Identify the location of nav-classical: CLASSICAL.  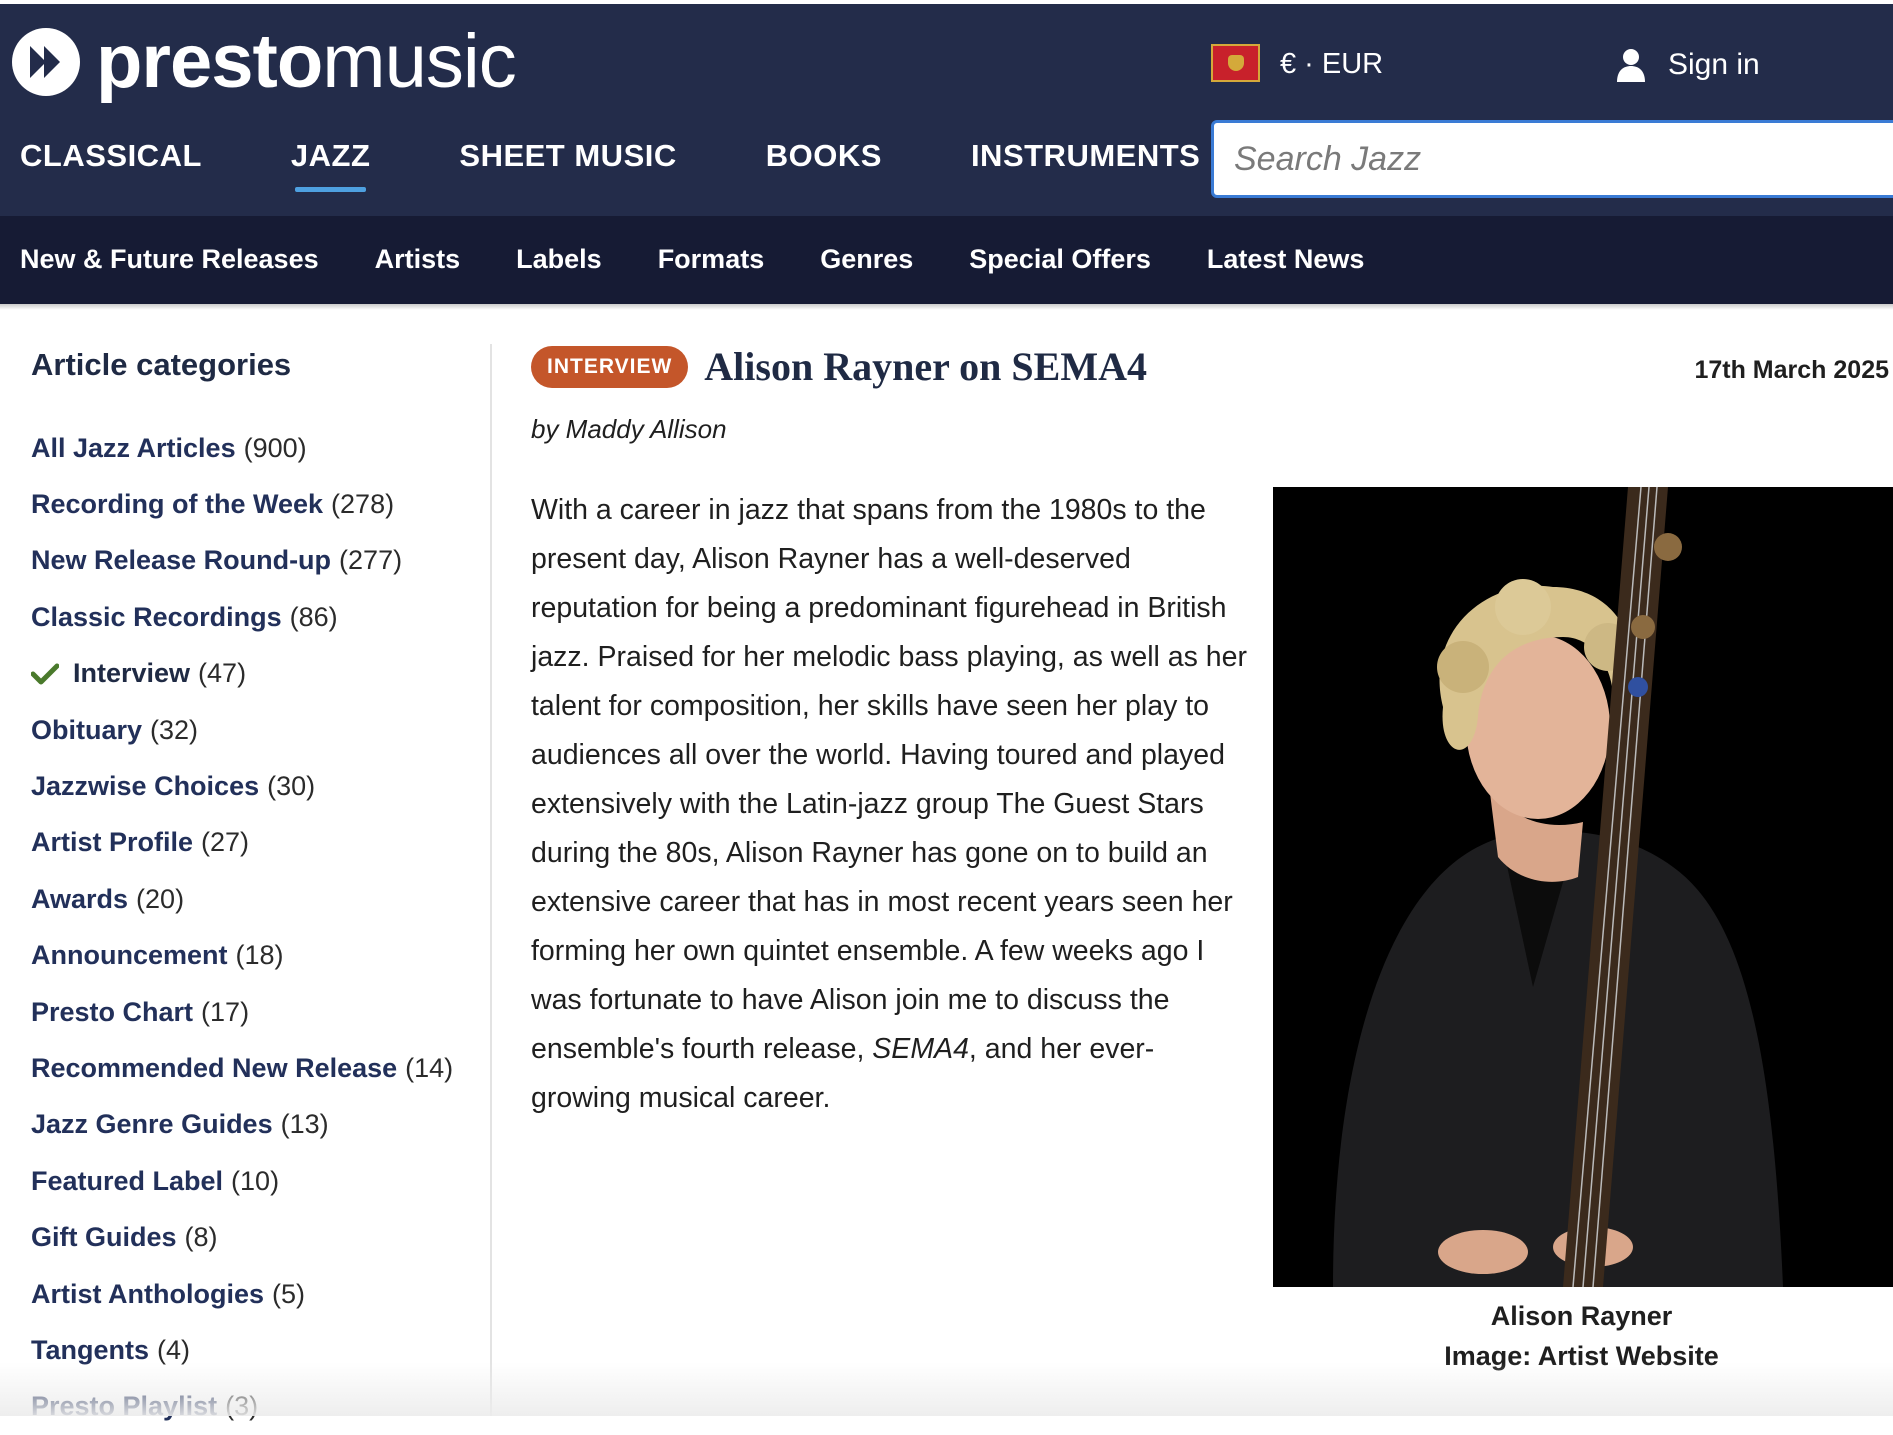
(111, 156).